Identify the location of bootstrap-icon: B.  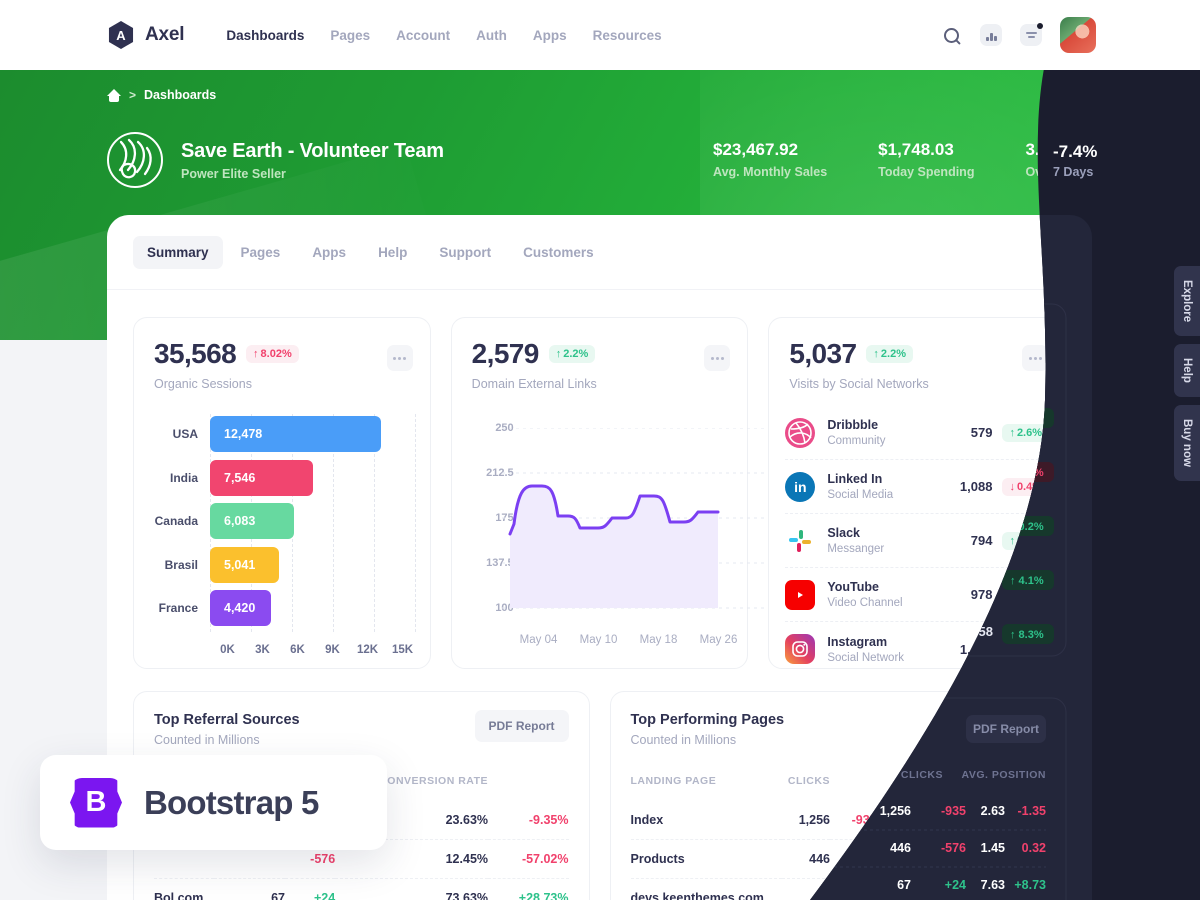
(96, 802).